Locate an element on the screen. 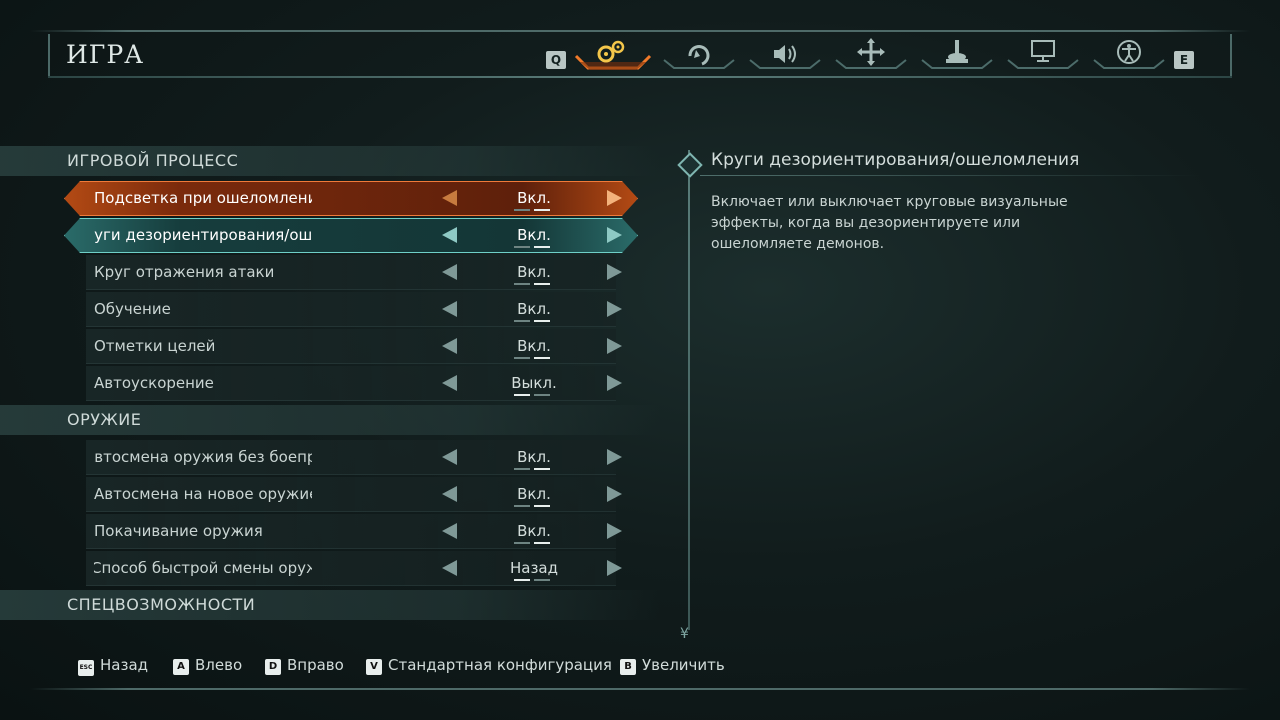 This screenshot has height=720, width=1280. description-underline is located at coordinates (950, 175).